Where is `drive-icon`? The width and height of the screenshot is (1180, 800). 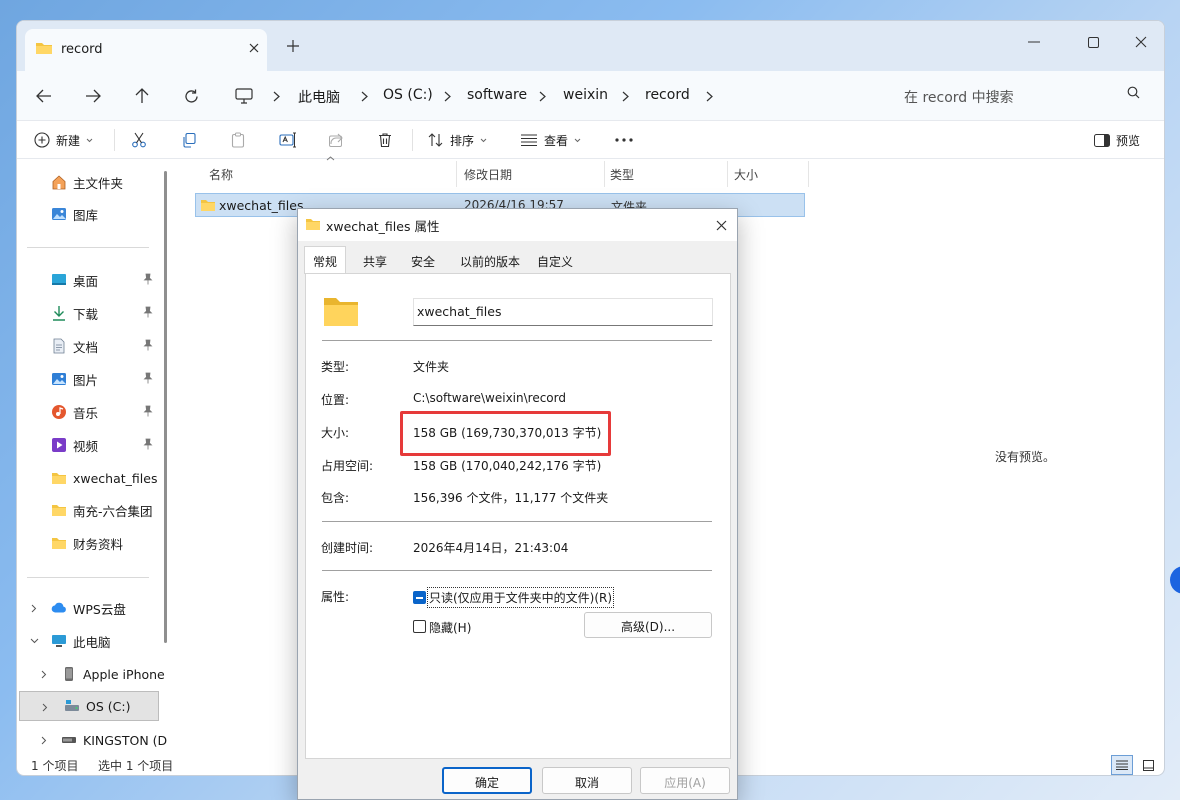
drive-icon is located at coordinates (72, 706).